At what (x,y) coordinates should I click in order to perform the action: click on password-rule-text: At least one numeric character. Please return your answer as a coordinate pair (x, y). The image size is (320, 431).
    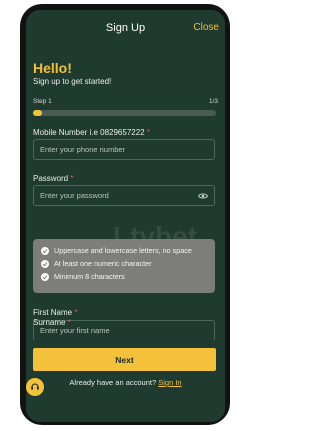
    Looking at the image, I should click on (103, 263).